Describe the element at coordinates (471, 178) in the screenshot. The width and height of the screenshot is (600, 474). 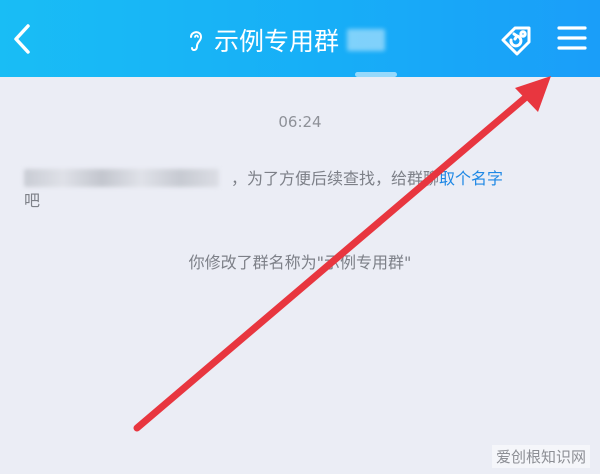
I see `rename-group-link: 取个名字` at that location.